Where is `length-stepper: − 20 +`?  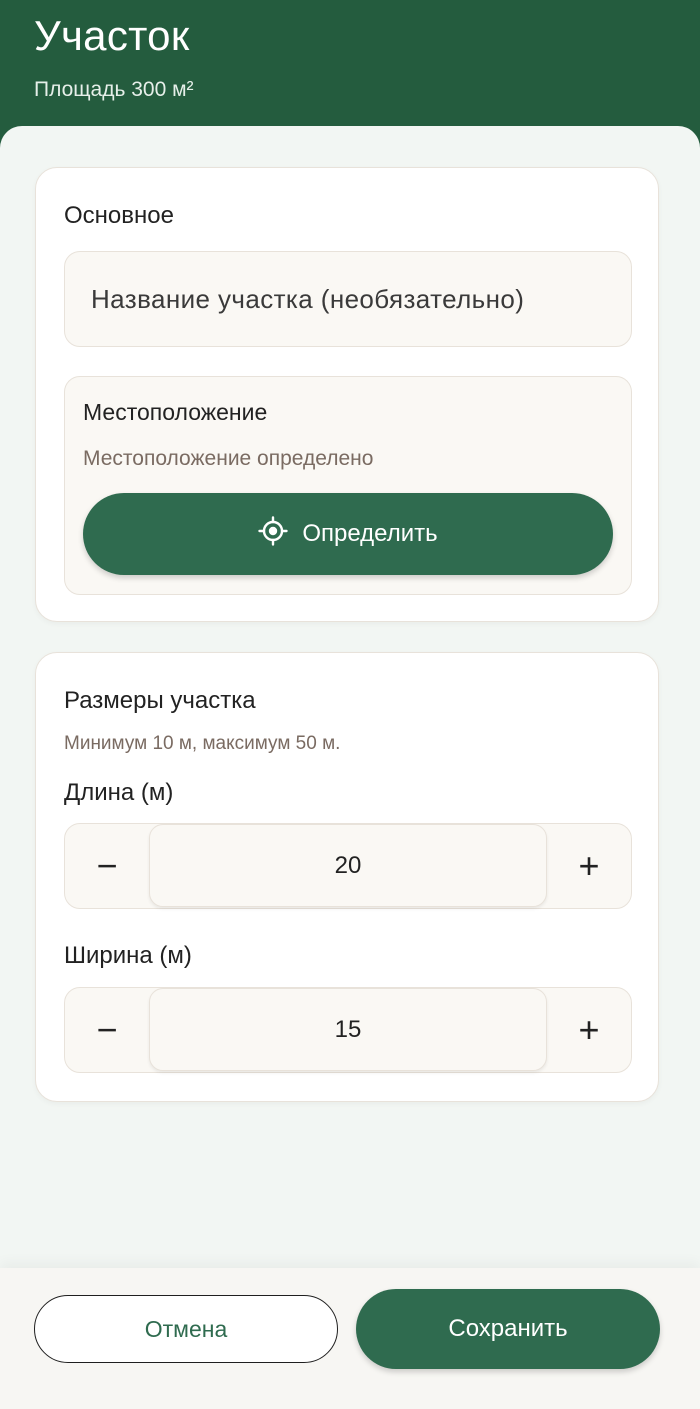 length-stepper: − 20 + is located at coordinates (348, 866).